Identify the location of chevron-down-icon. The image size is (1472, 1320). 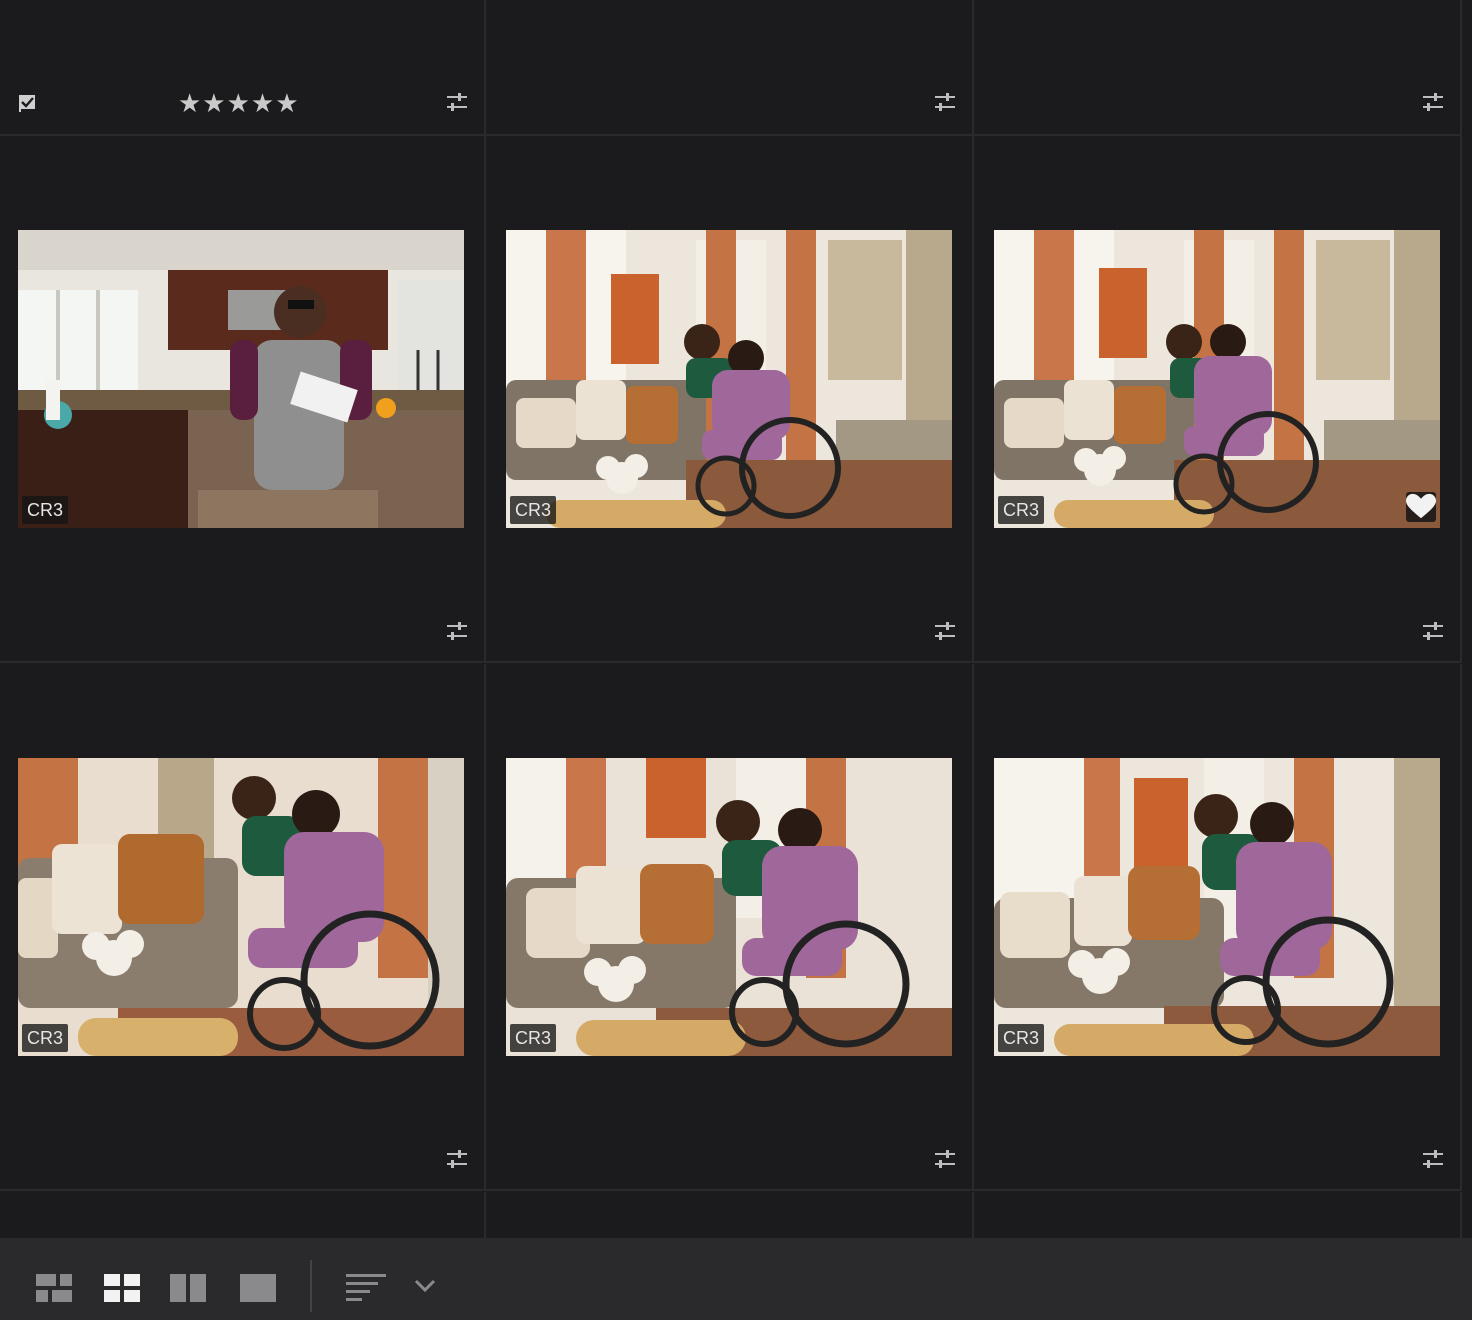
(425, 1286).